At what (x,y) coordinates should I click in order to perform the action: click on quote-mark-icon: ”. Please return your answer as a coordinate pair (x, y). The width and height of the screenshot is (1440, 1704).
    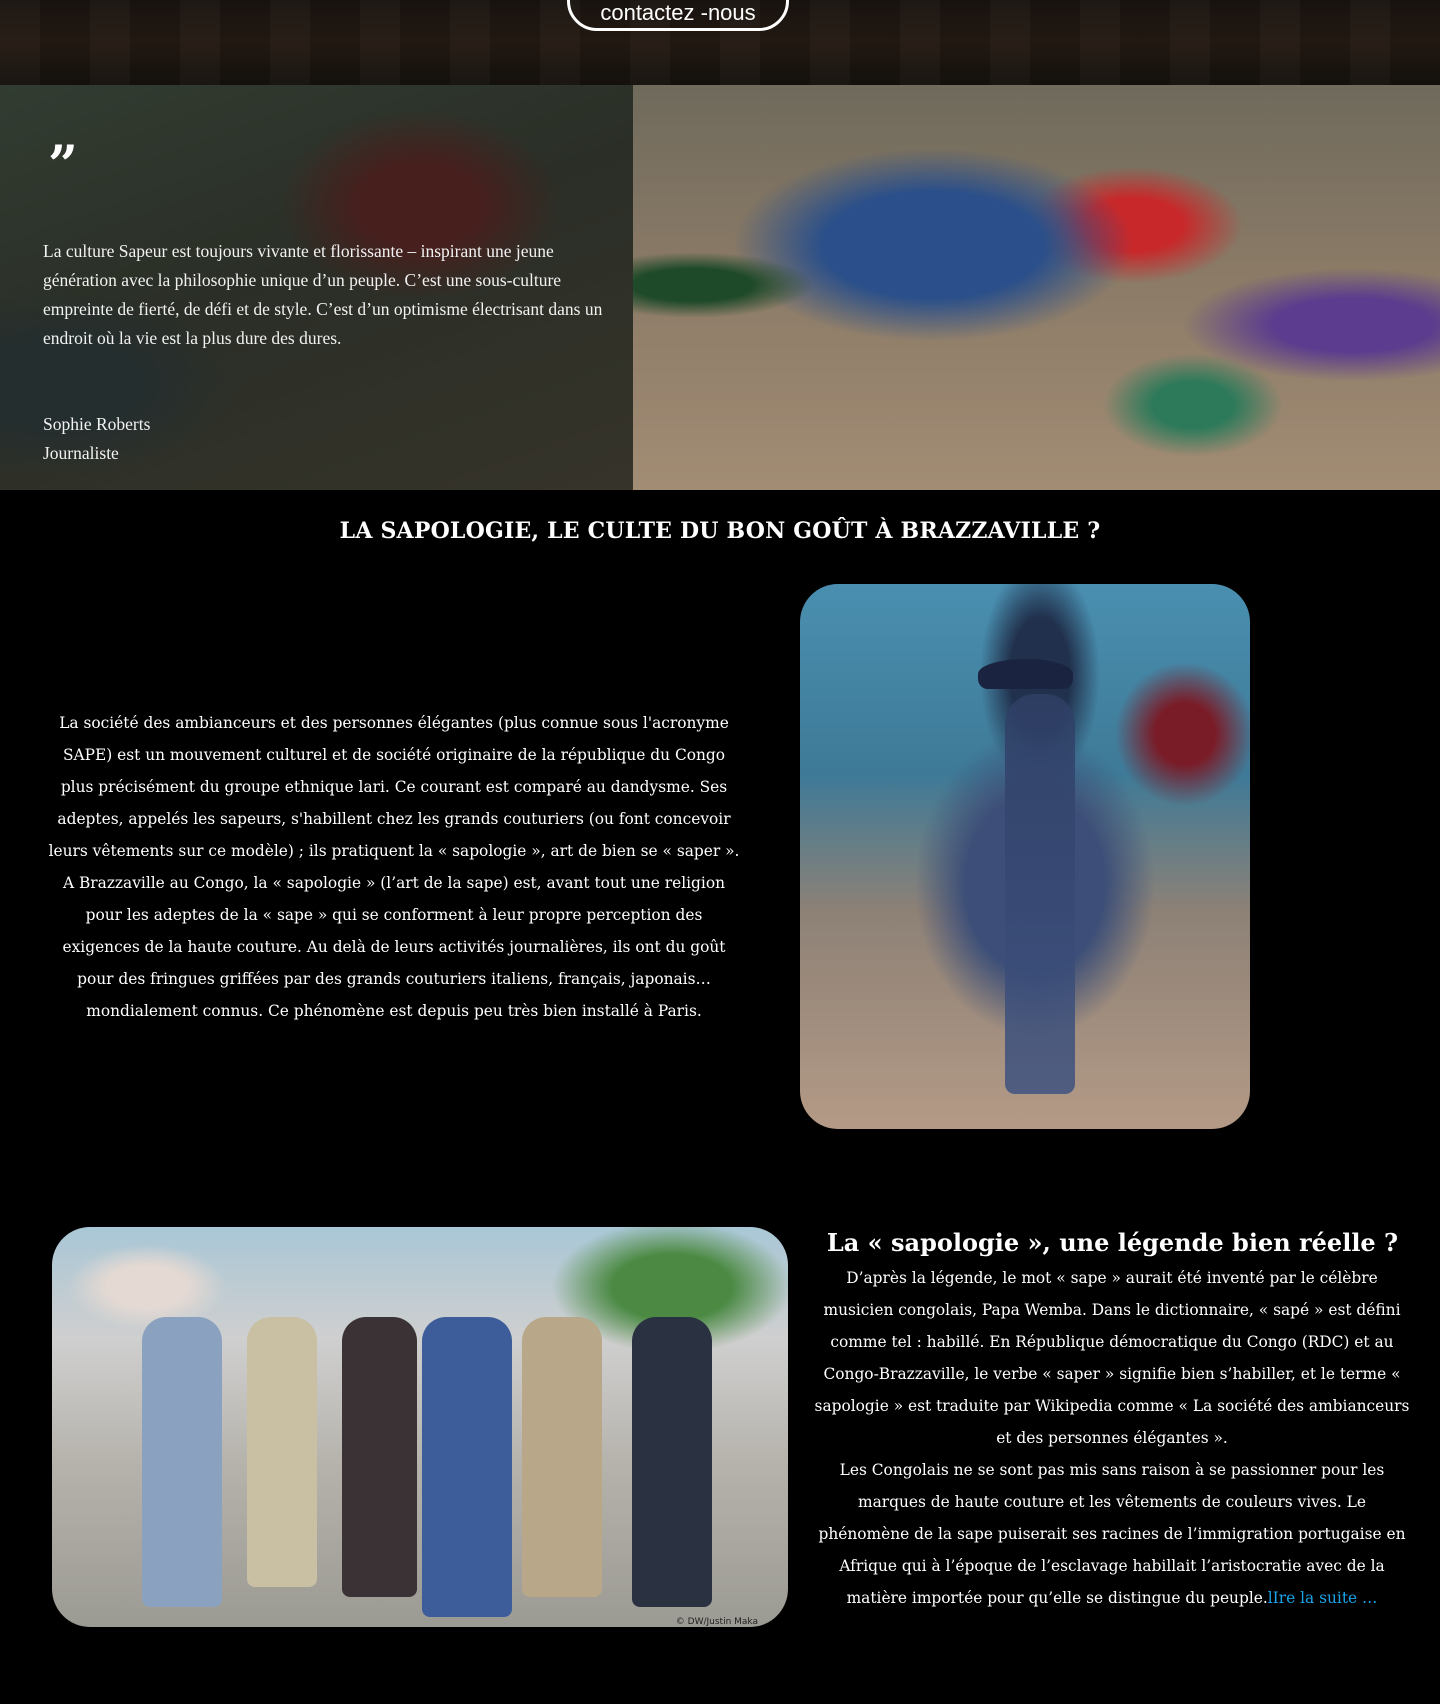
    Looking at the image, I should click on (63, 165).